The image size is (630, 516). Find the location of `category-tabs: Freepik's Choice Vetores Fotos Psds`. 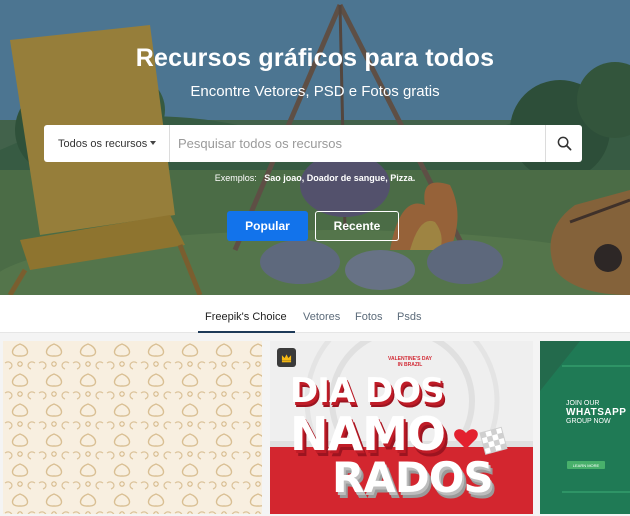

category-tabs: Freepik's Choice Vetores Fotos Psds is located at coordinates (315, 314).